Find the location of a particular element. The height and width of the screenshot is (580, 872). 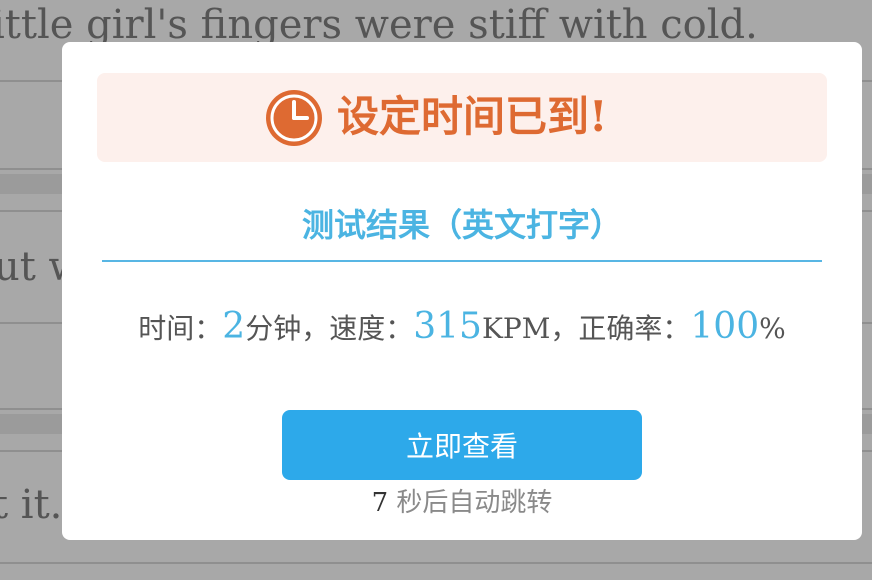

accuracy-unit: % is located at coordinates (772, 328).